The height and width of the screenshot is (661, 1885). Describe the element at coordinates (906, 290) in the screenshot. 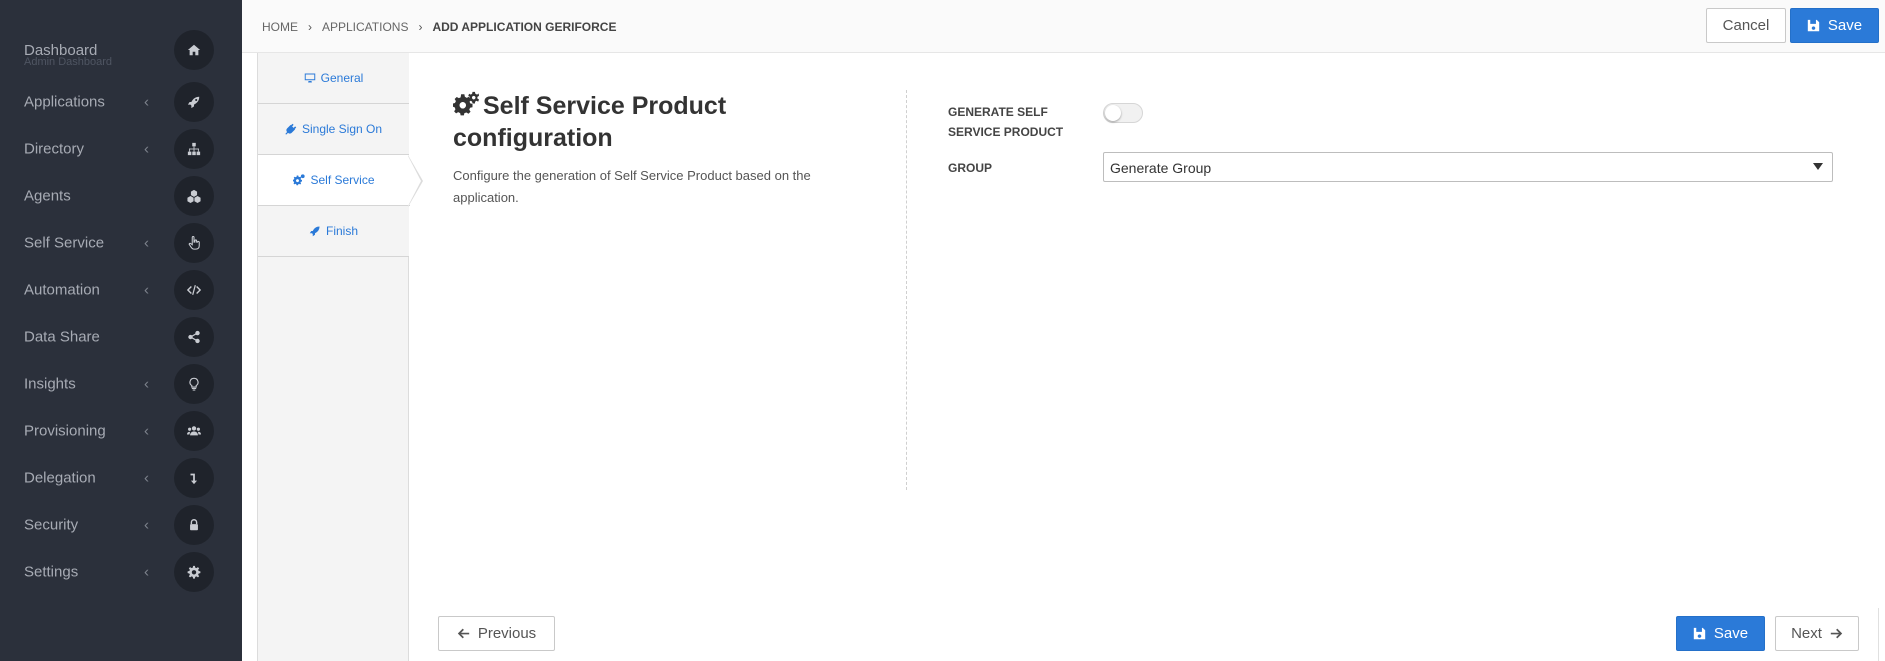

I see `column-divider` at that location.